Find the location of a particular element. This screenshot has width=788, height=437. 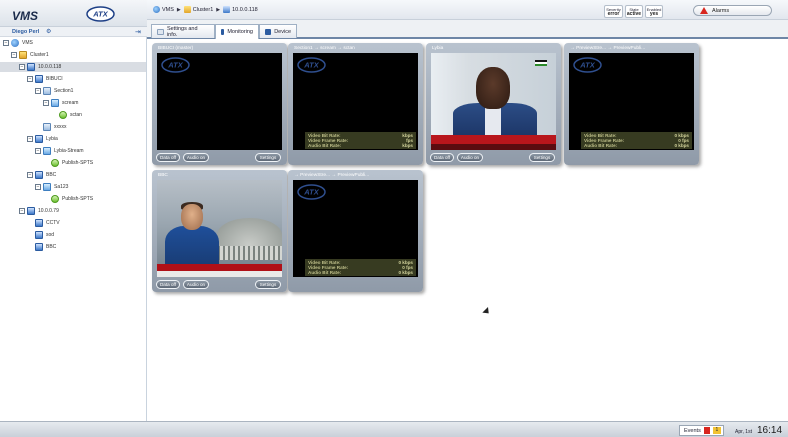

tree-item: − BBC is located at coordinates (73, 175).